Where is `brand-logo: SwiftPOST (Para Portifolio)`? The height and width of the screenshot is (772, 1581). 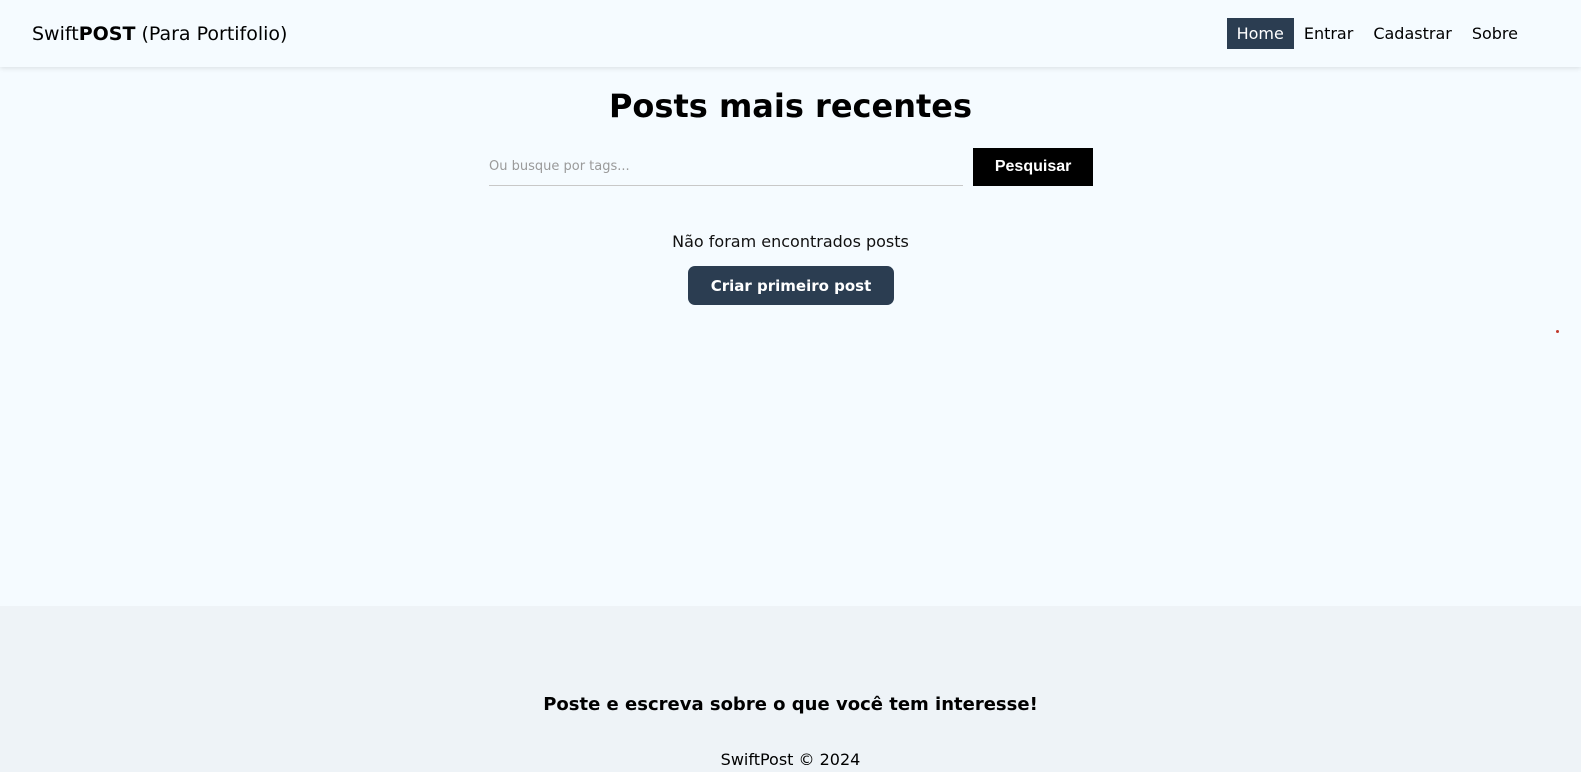
brand-logo: SwiftPOST (Para Portifolio) is located at coordinates (159, 34).